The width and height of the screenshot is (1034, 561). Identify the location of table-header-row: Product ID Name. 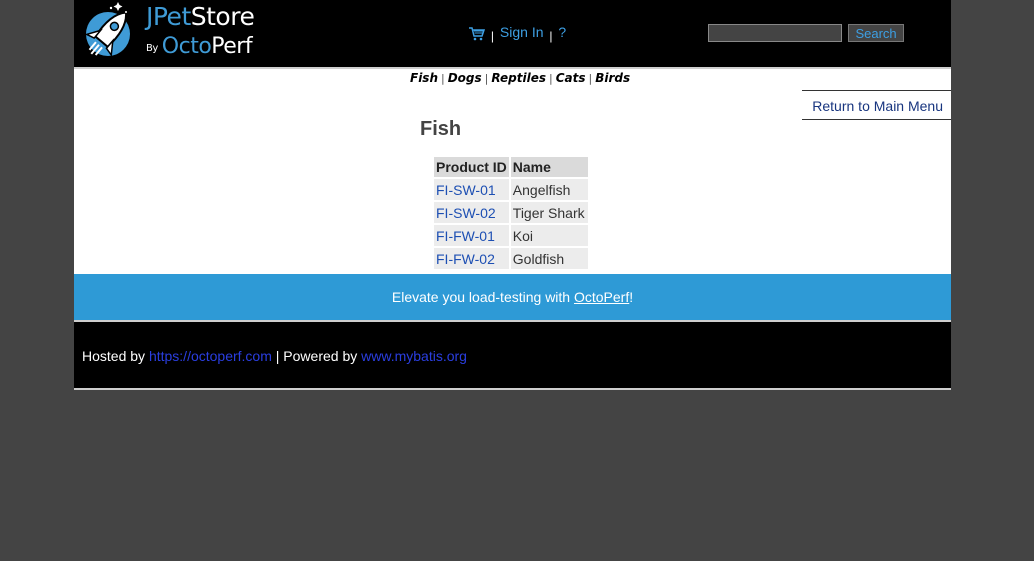
(511, 167).